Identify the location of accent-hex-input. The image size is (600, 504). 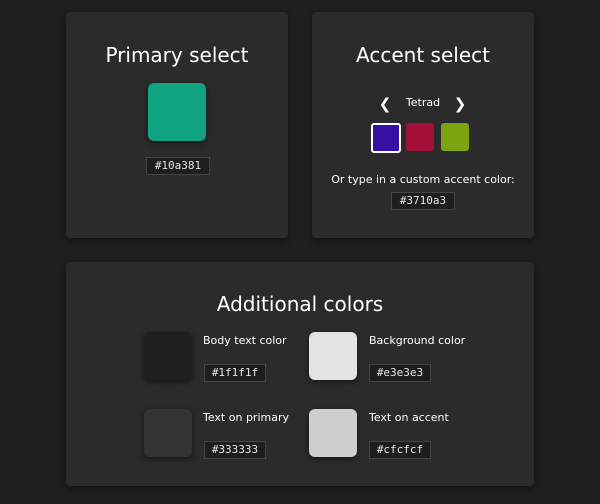
(423, 201).